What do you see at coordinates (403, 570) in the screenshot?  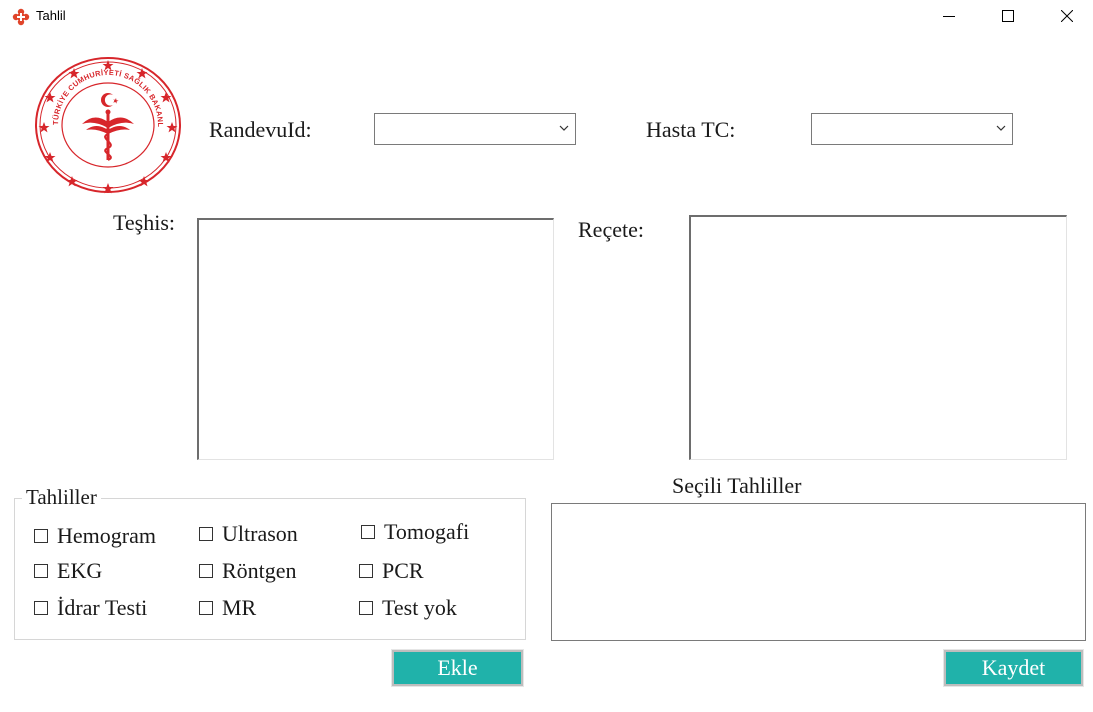 I see `checkbox-label: PCR` at bounding box center [403, 570].